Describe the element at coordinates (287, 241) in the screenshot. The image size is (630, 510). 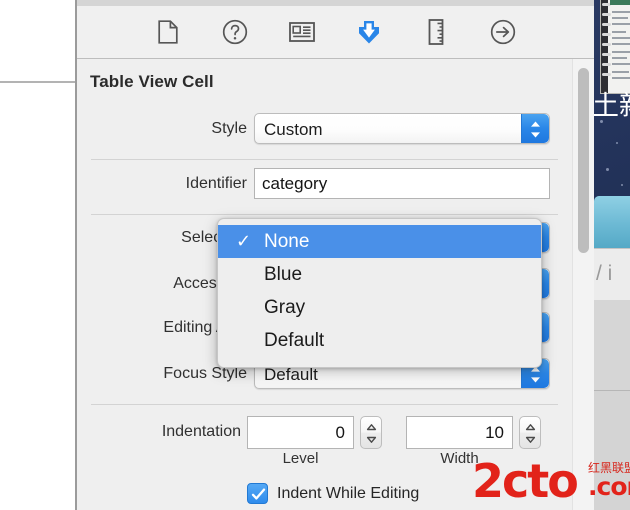
I see `menu-item-none-label: None` at that location.